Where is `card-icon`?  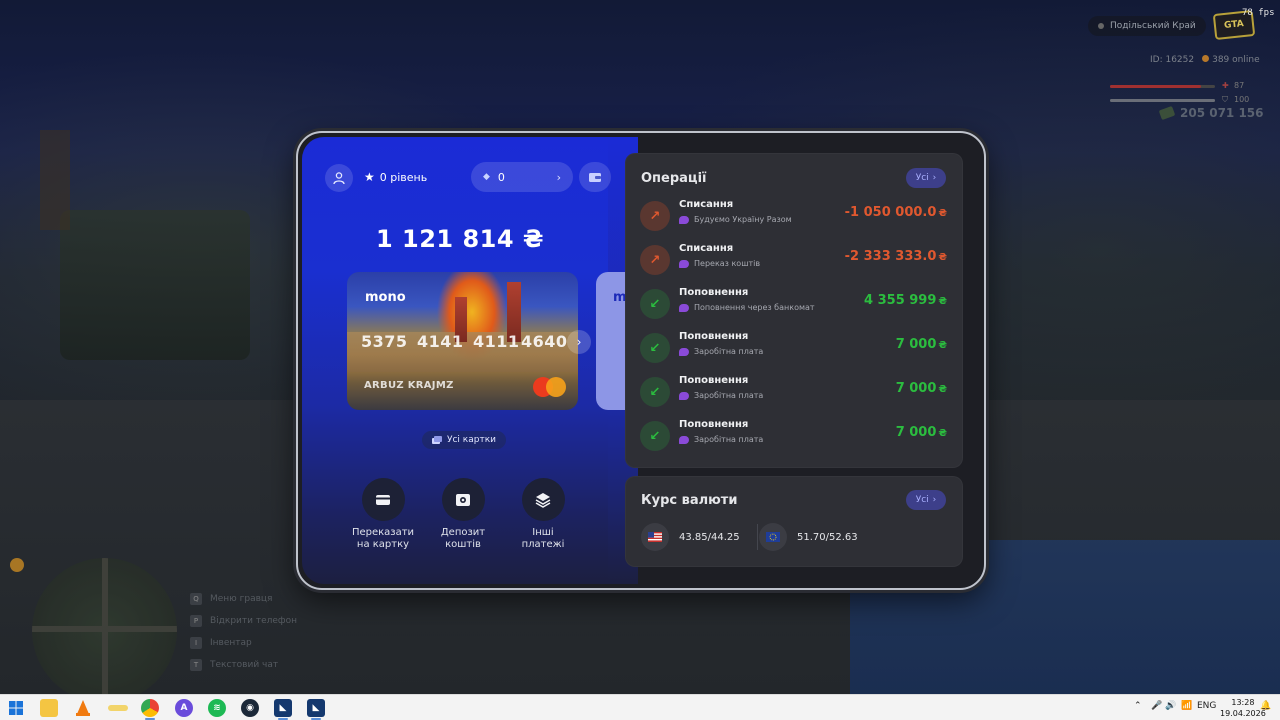
card-icon is located at coordinates (383, 499).